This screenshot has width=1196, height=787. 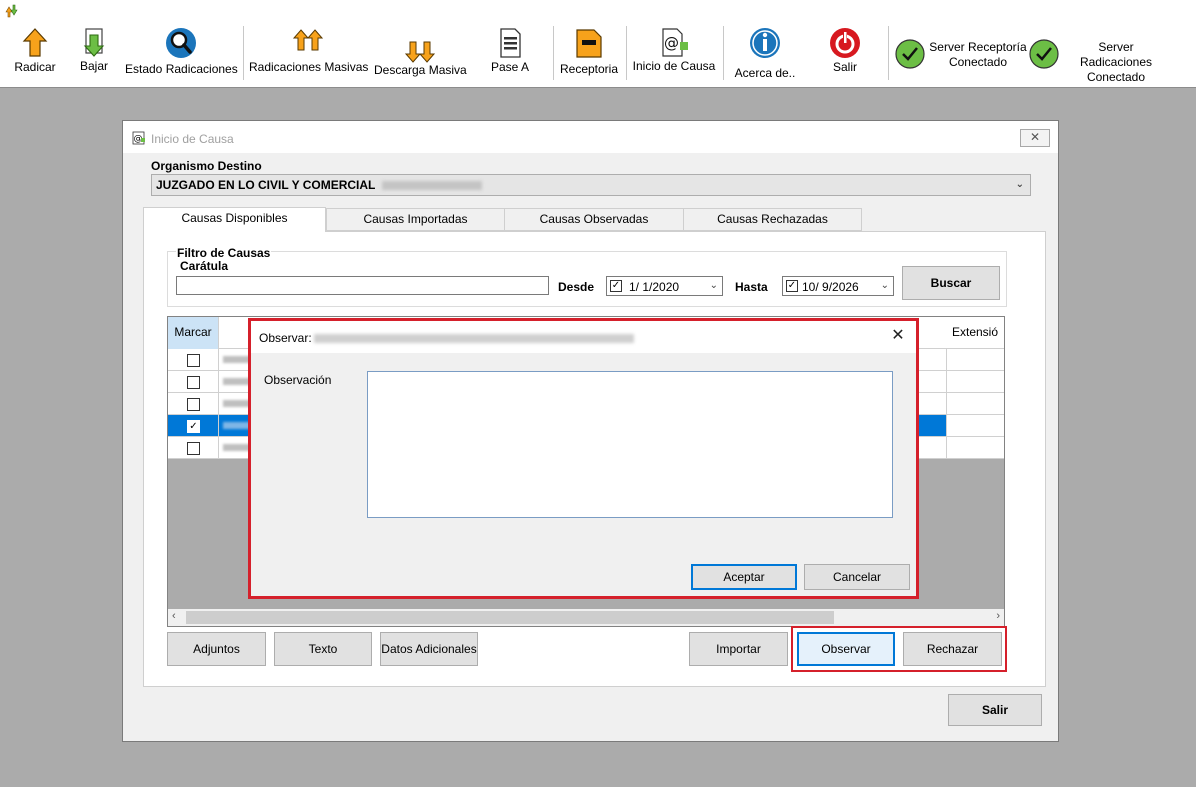 I want to click on desde-label: Desde, so click(x=576, y=287).